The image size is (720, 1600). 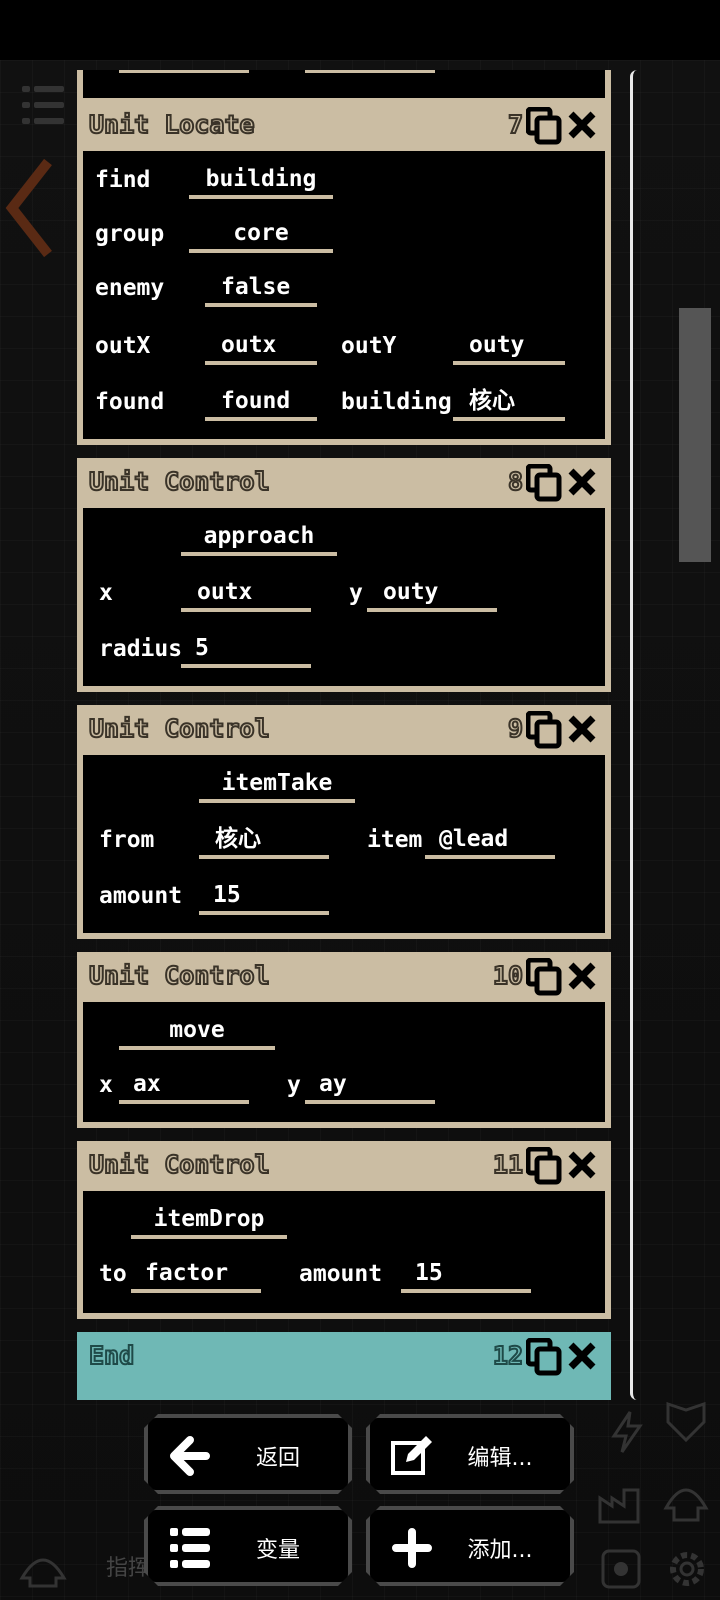 What do you see at coordinates (396, 402) in the screenshot?
I see `building-label: building` at bounding box center [396, 402].